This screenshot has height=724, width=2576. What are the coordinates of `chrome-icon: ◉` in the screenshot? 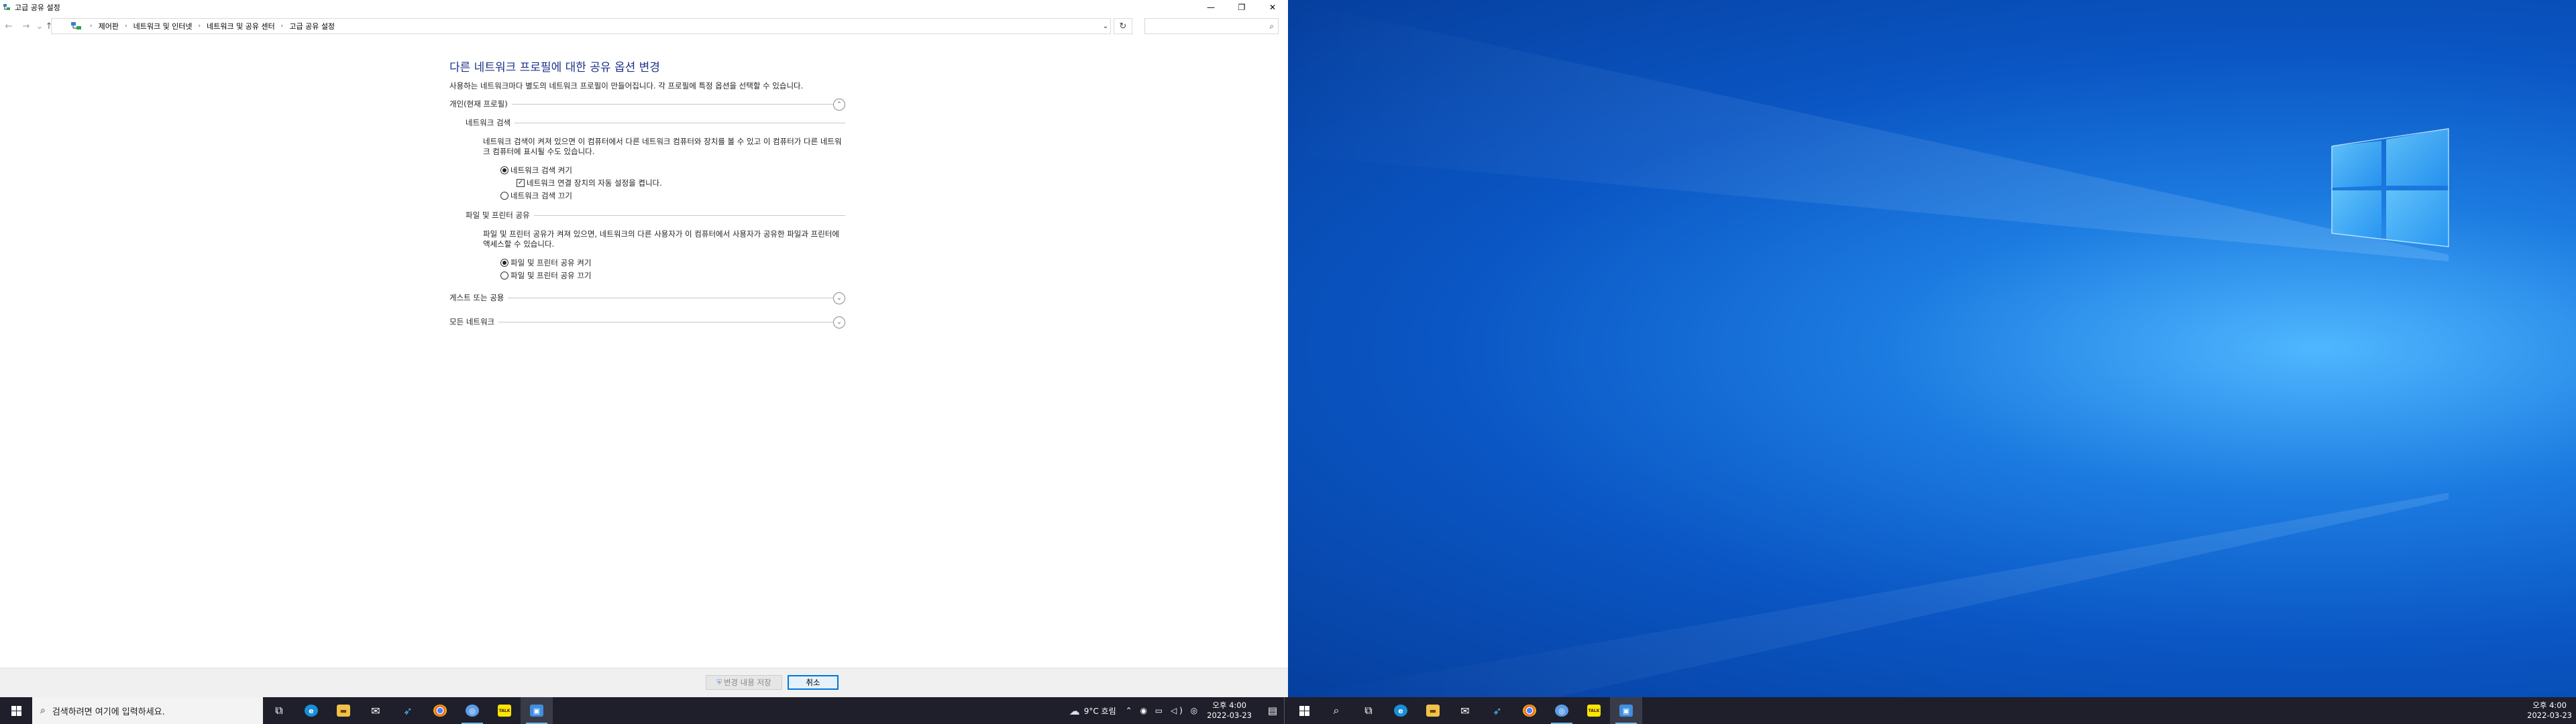 It's located at (1529, 711).